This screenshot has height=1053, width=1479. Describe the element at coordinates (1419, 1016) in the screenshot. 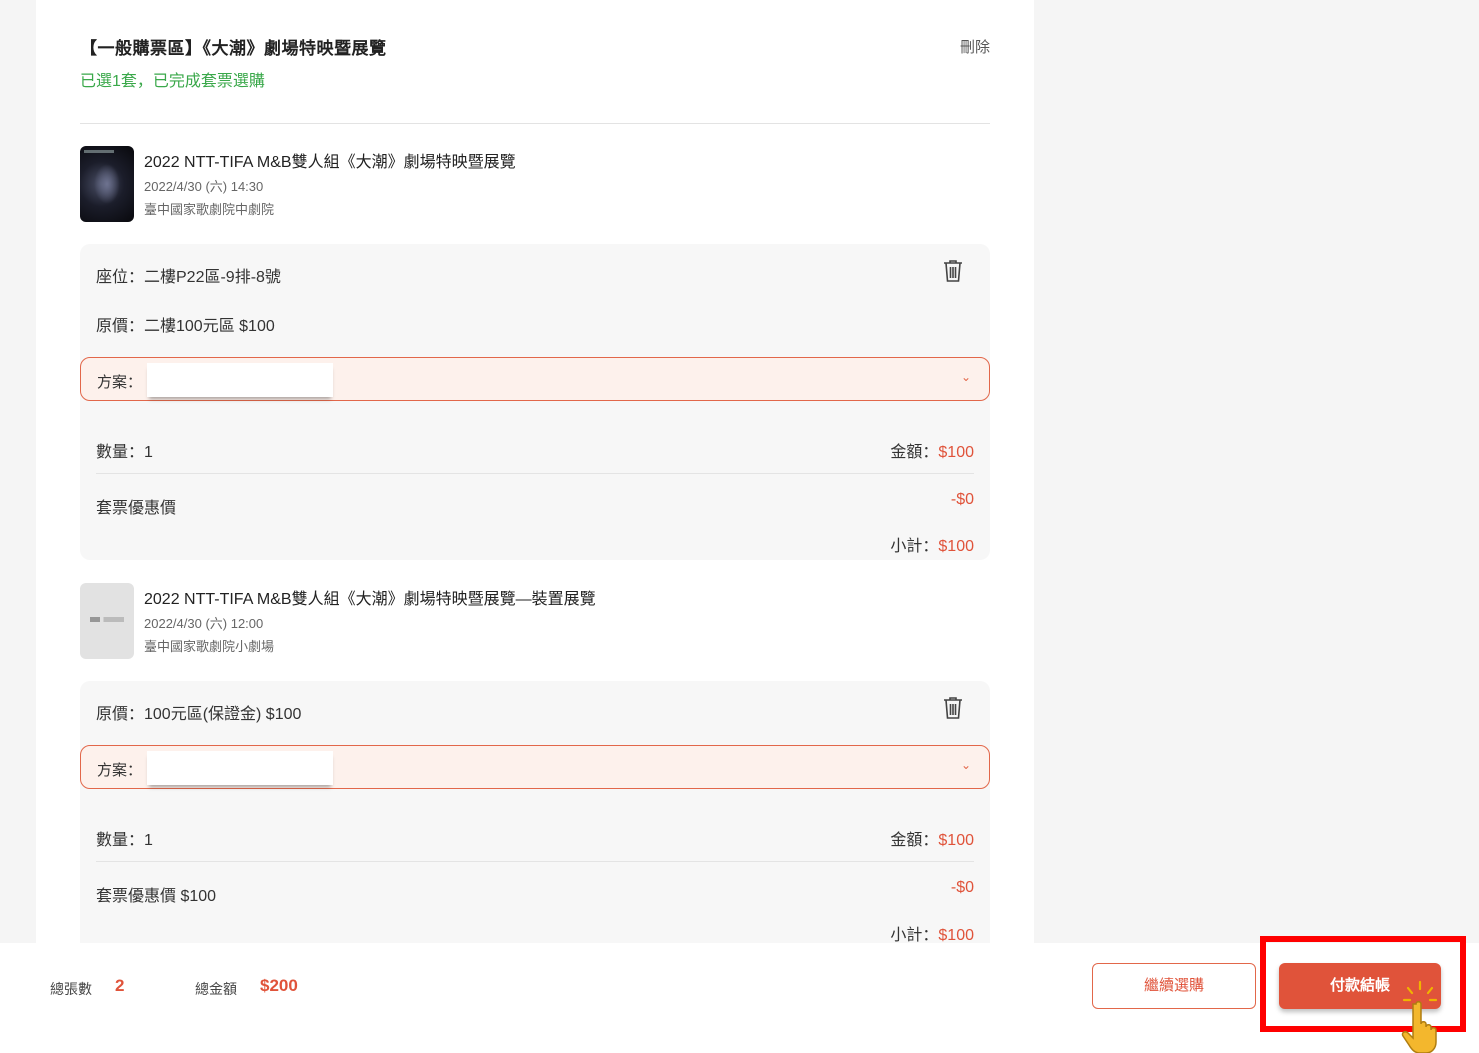

I see `pointer-hand-icon` at that location.